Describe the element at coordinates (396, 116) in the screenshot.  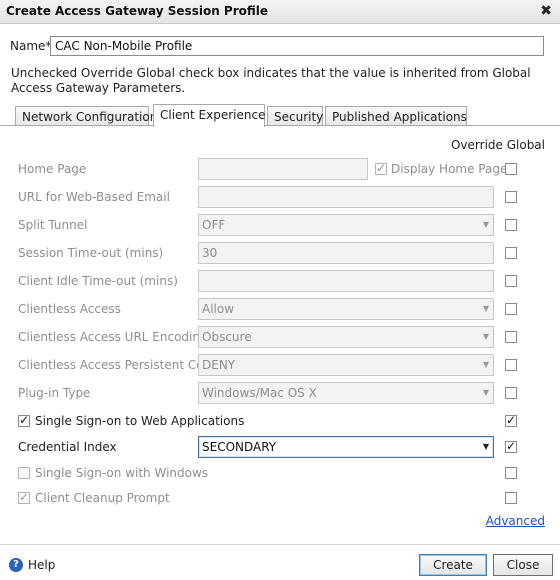
I see `tab-published-applications: Published Applications` at that location.